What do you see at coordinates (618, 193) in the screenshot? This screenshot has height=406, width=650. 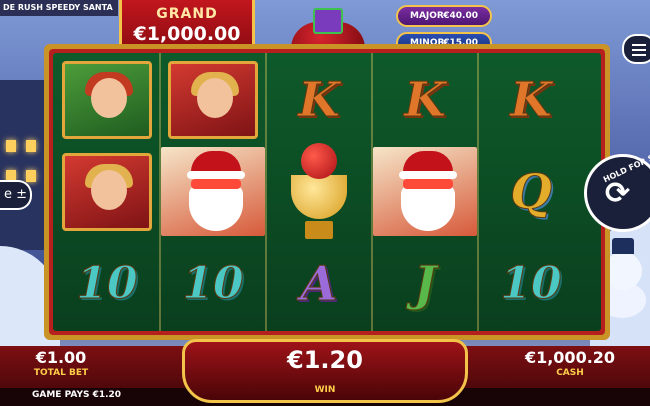 I see `spin-icon: ⟳` at bounding box center [618, 193].